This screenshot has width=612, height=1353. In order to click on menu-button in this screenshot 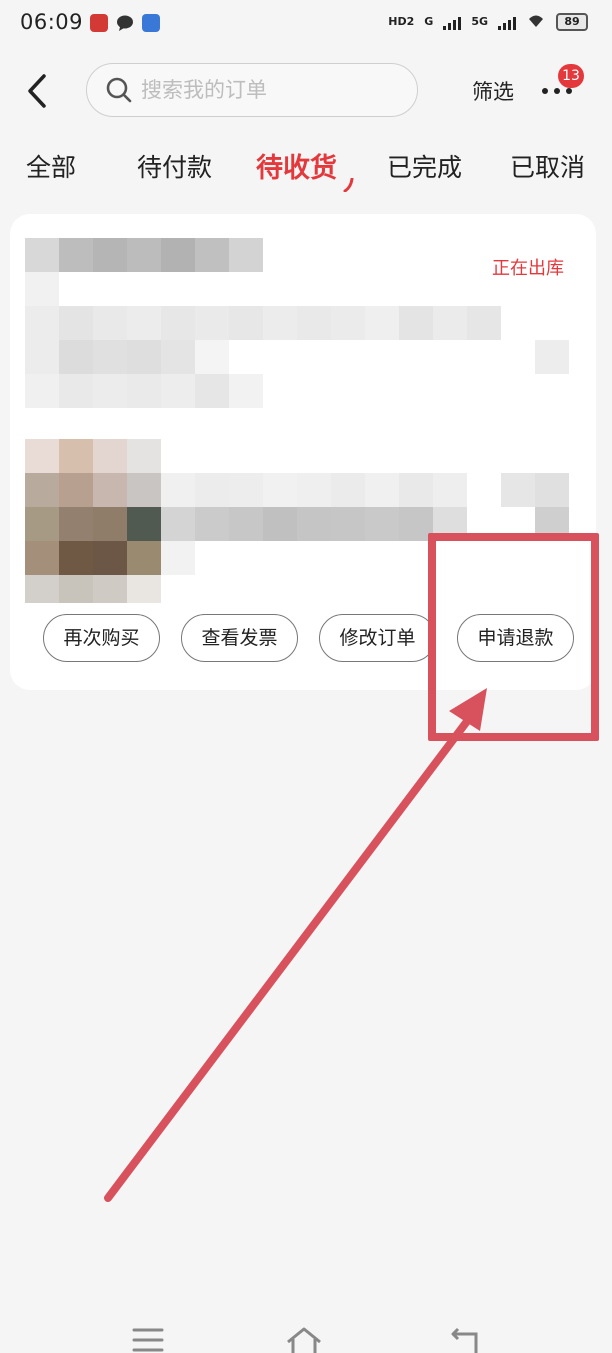, I will do `click(148, 1339)`.